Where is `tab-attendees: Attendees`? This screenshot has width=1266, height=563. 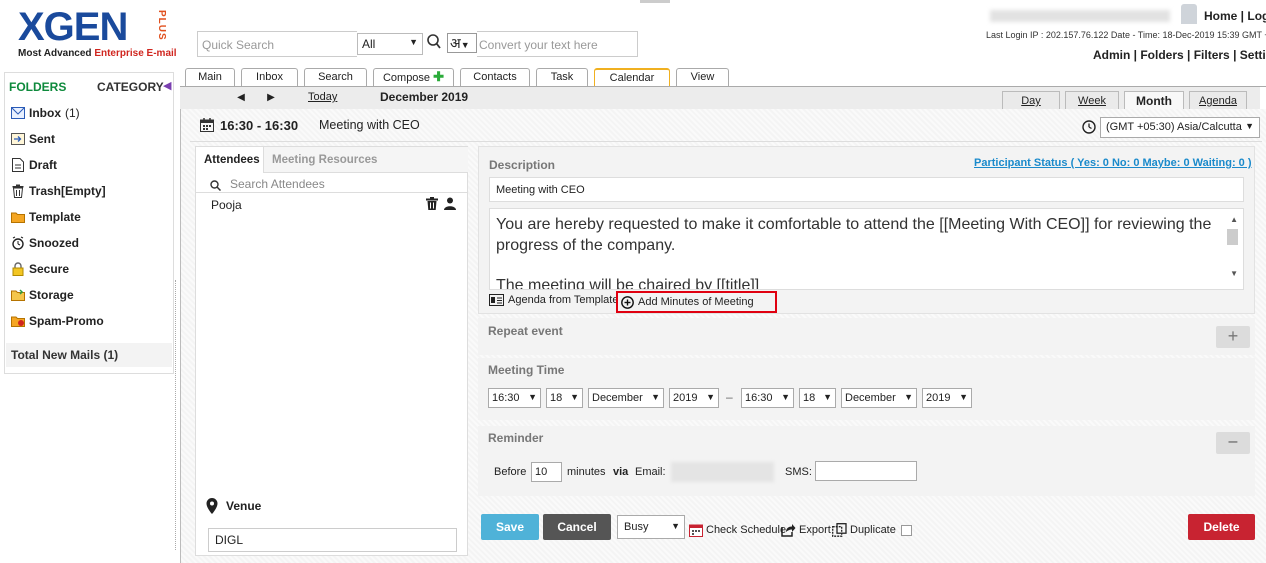
tab-attendees: Attendees is located at coordinates (230, 160).